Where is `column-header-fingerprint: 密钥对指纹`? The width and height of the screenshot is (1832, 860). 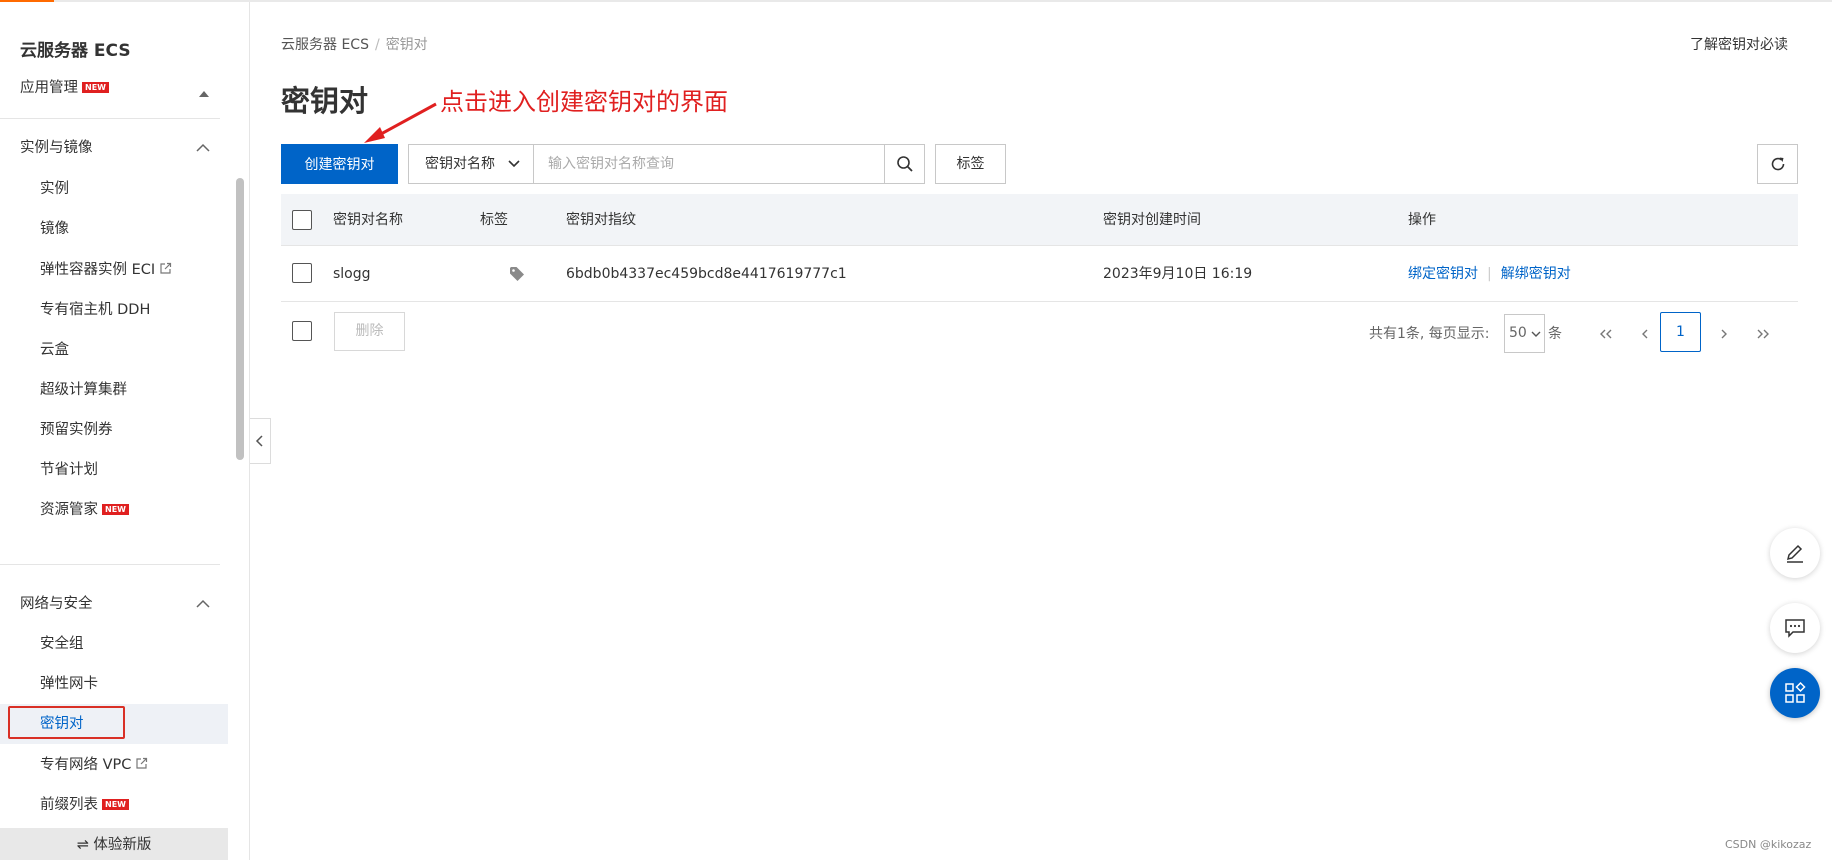
column-header-fingerprint: 密钥对指纹 is located at coordinates (601, 220).